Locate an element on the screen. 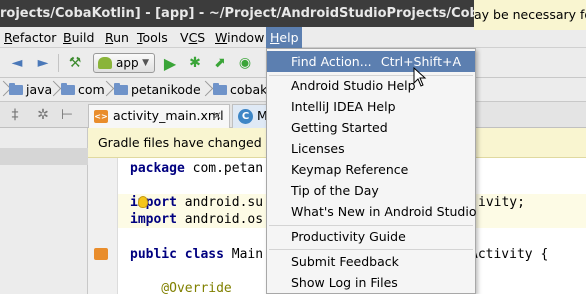 The width and height of the screenshot is (586, 294). notification-text: Gradle files have changed sinc is located at coordinates (194, 142).